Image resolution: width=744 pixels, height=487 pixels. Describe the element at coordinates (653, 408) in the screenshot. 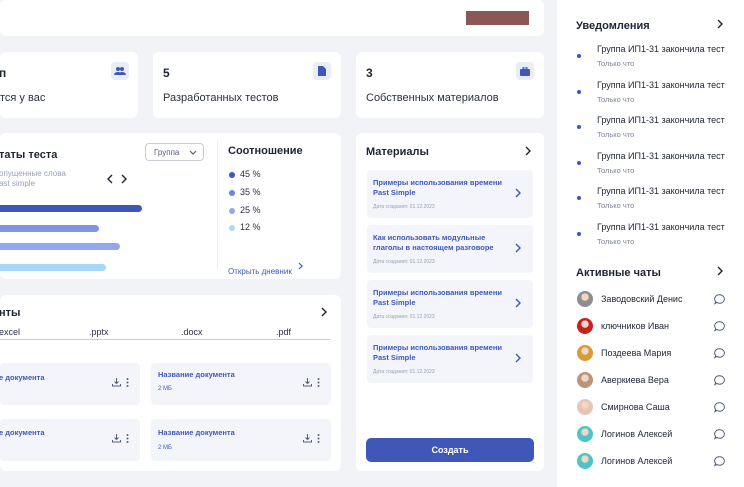

I see `chat-item: Смирнова Саша` at that location.